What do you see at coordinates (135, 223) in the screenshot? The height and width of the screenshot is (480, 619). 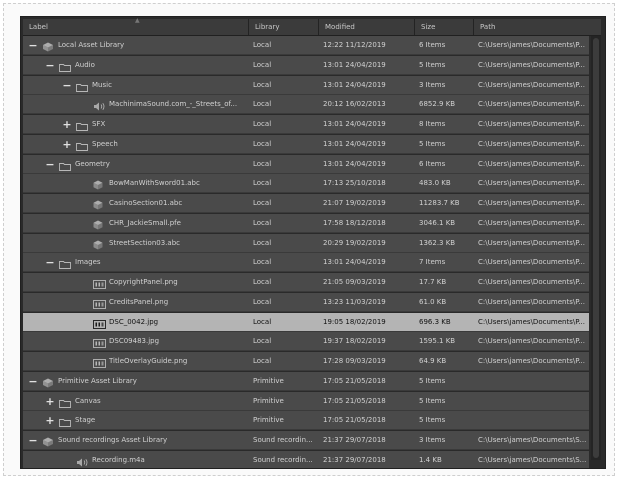 I see `label-cell: CHR_JackieSmall.pfe` at bounding box center [135, 223].